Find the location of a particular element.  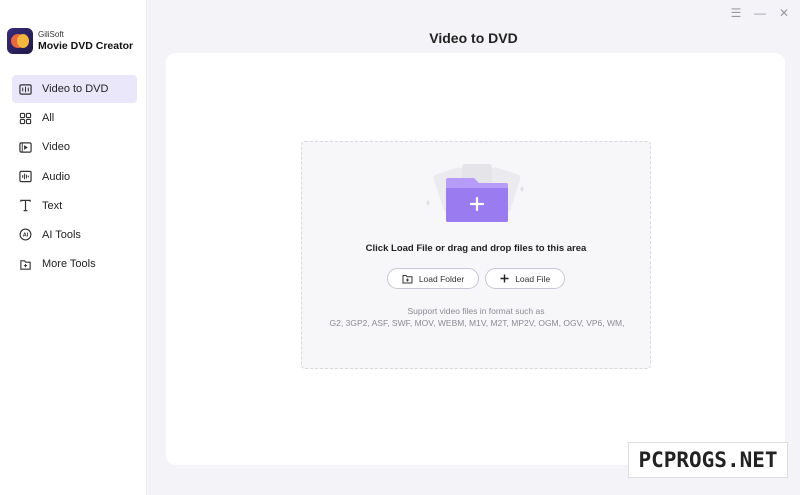

sidebar-item-label: AI Tools is located at coordinates (61, 234).